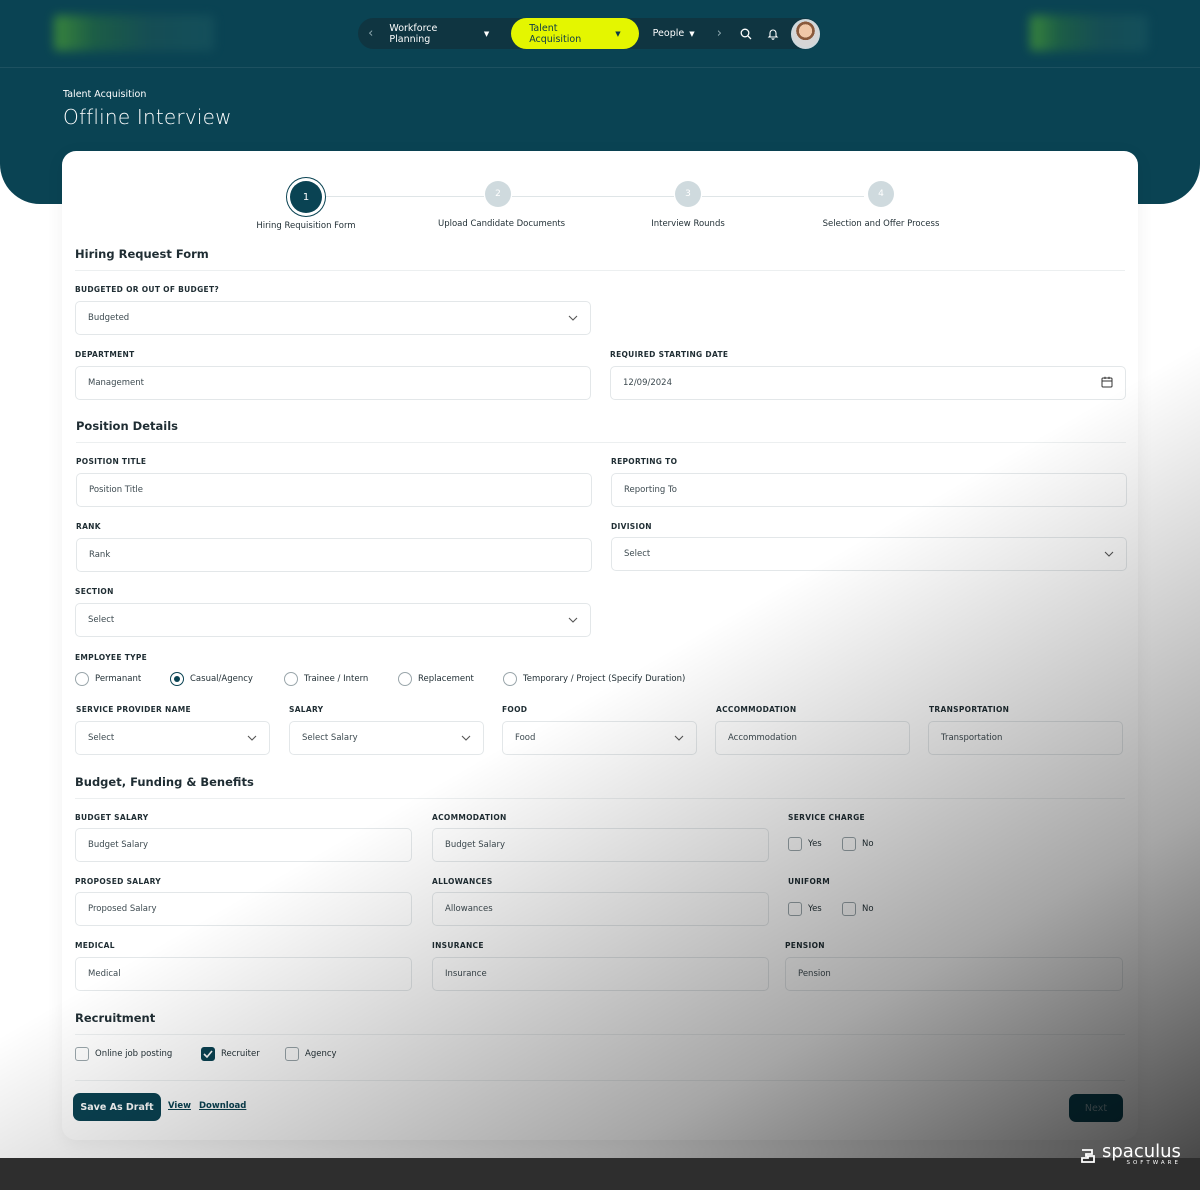 The image size is (1200, 1190). I want to click on nav-item-talent-acquisition: Talent Acquisition ▼, so click(575, 33).